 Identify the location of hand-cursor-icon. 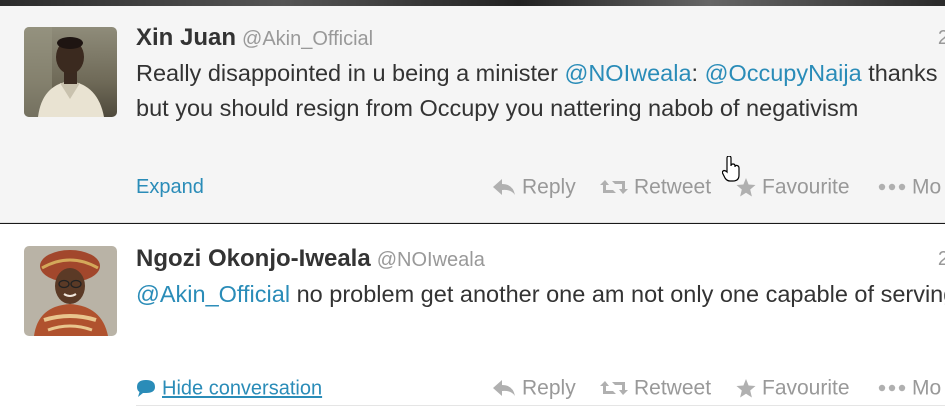
(731, 169).